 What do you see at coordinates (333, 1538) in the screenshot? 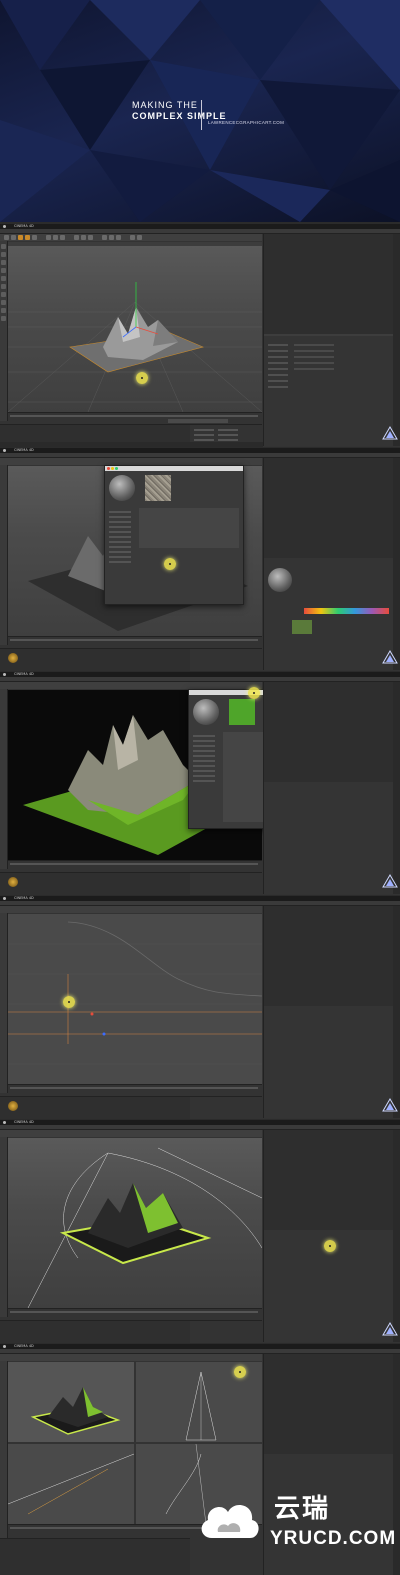
I see `watermark-domain: YRUCD.COM` at bounding box center [333, 1538].